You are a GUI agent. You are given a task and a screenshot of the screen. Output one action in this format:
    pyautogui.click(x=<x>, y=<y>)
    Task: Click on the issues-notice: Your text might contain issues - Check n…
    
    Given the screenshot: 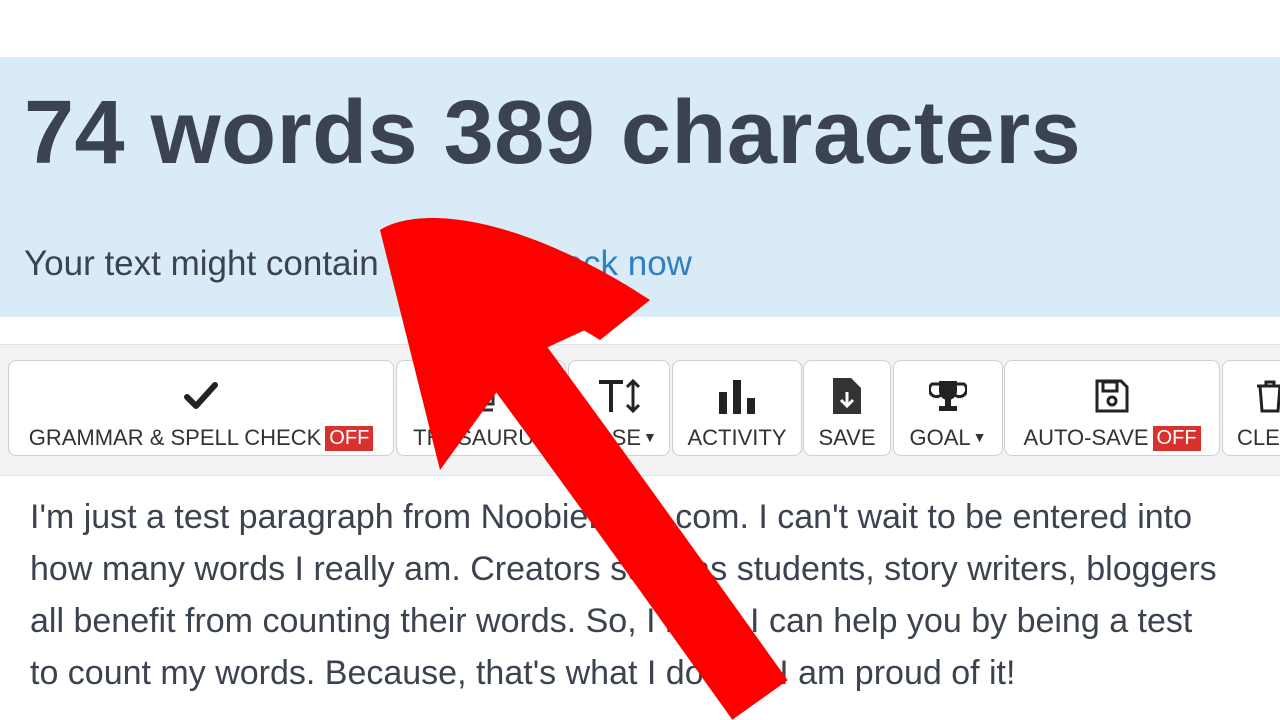 What is the action you would take?
    pyautogui.click(x=358, y=264)
    